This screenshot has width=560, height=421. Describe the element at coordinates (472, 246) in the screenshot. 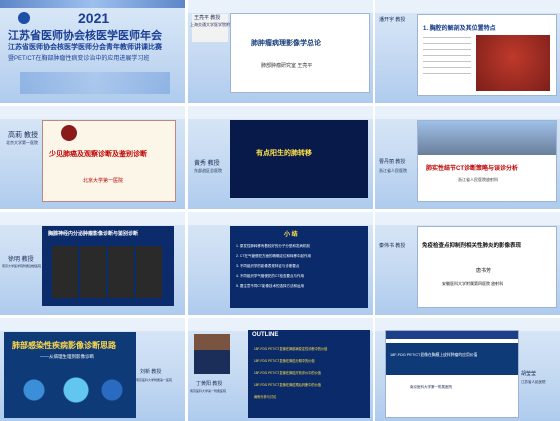

I see `slide-title: 免疫检查点抑制剂相关性肺炎的影像表现` at that location.